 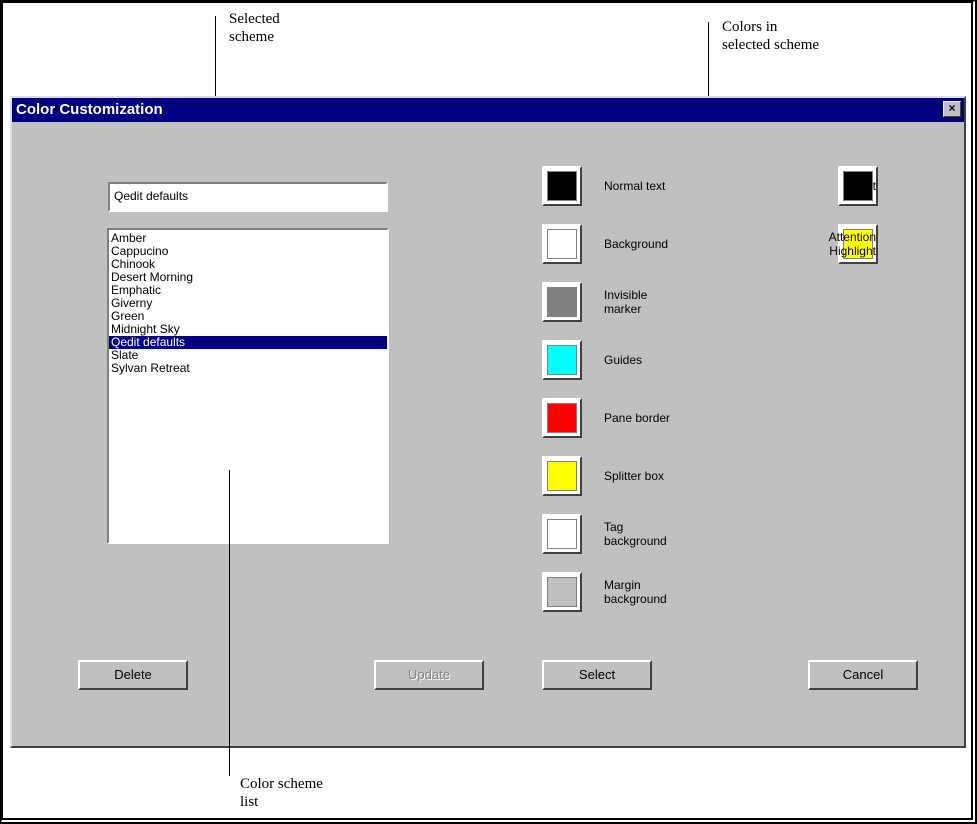 What do you see at coordinates (254, 28) in the screenshot?
I see `callout-selected-scheme: Selected scheme` at bounding box center [254, 28].